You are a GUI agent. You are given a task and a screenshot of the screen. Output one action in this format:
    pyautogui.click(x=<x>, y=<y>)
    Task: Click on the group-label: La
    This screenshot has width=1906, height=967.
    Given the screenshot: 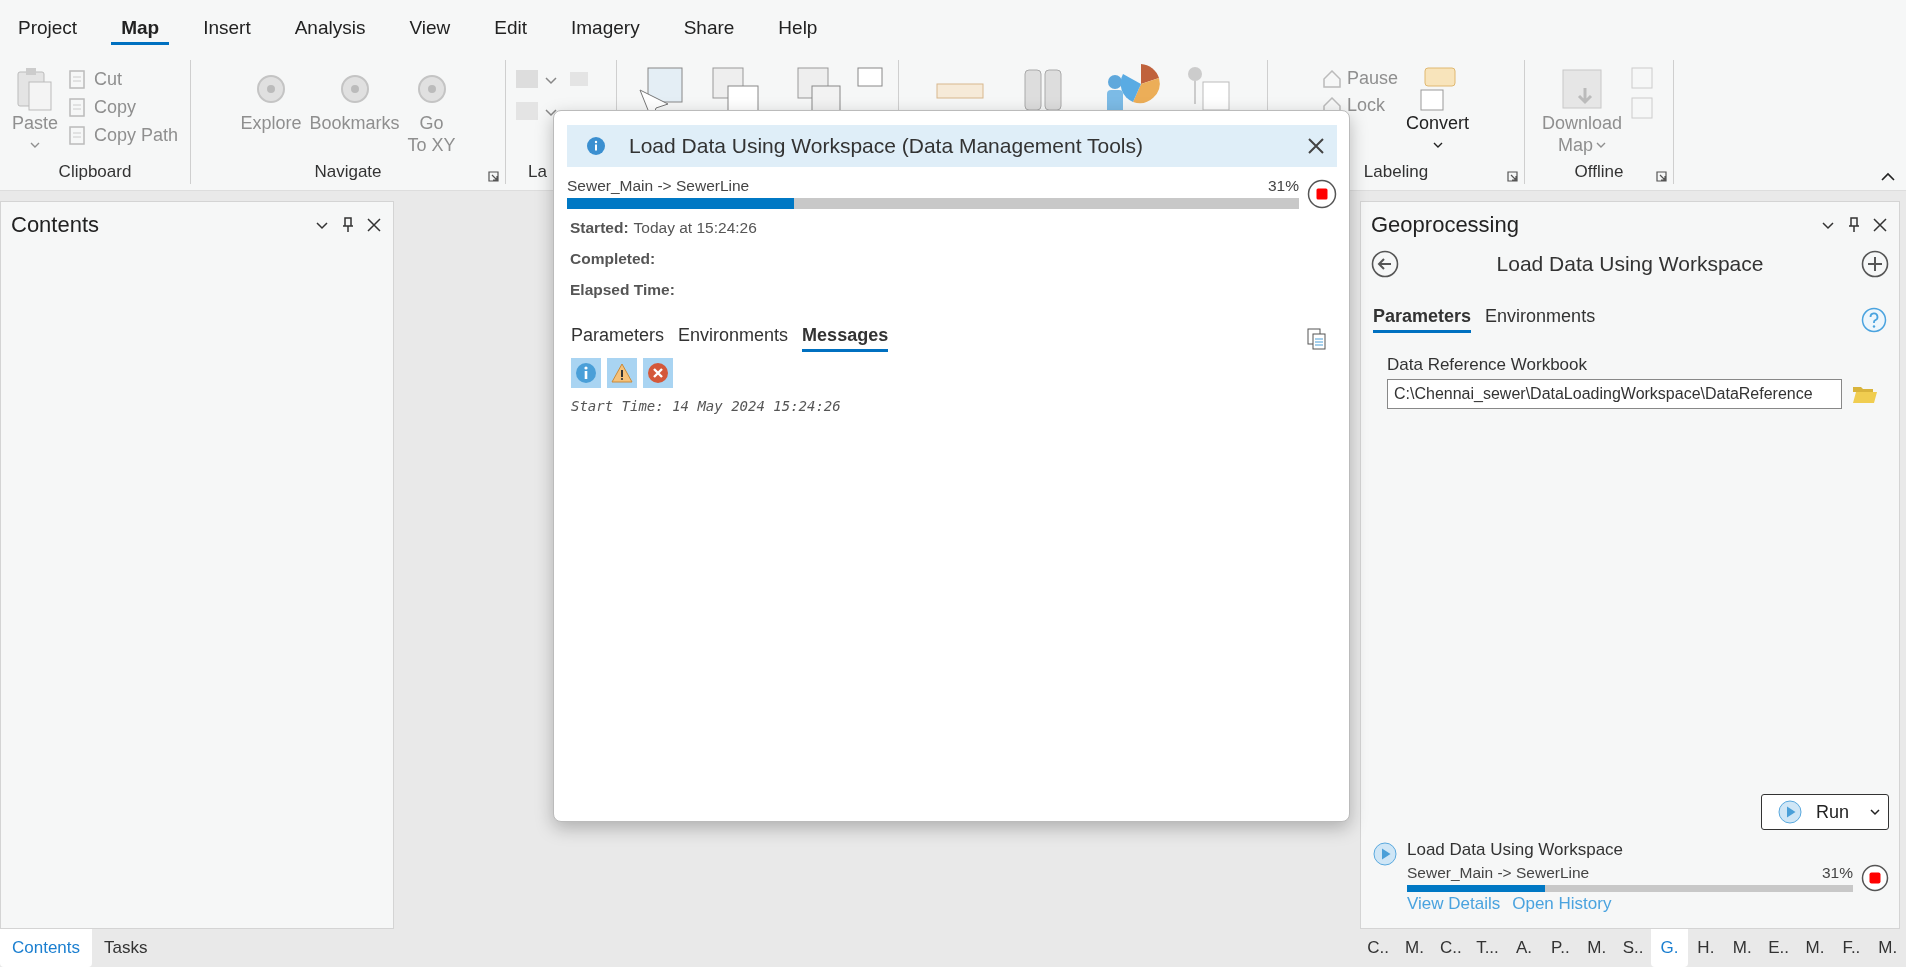 What is the action you would take?
    pyautogui.click(x=537, y=172)
    